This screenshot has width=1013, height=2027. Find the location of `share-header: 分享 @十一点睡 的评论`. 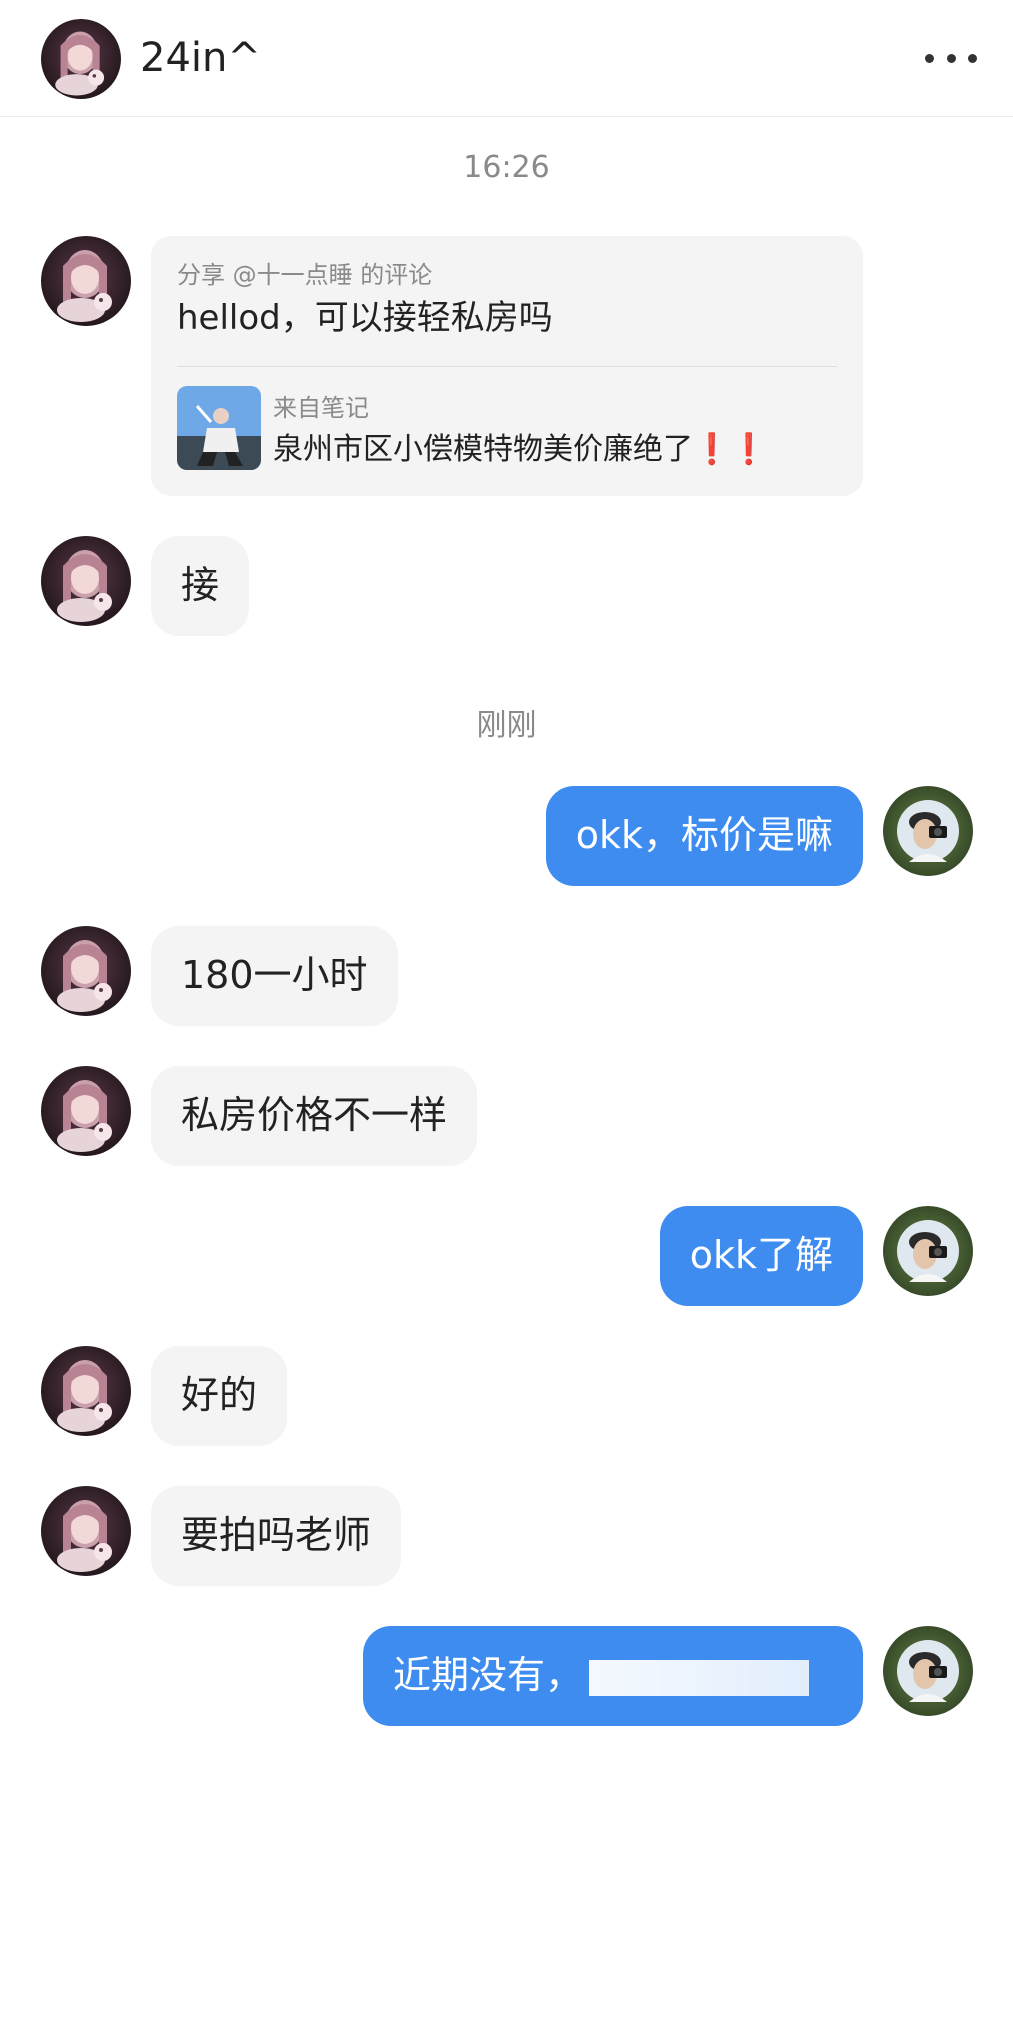

share-header: 分享 @十一点睡 的评论 is located at coordinates (305, 275).